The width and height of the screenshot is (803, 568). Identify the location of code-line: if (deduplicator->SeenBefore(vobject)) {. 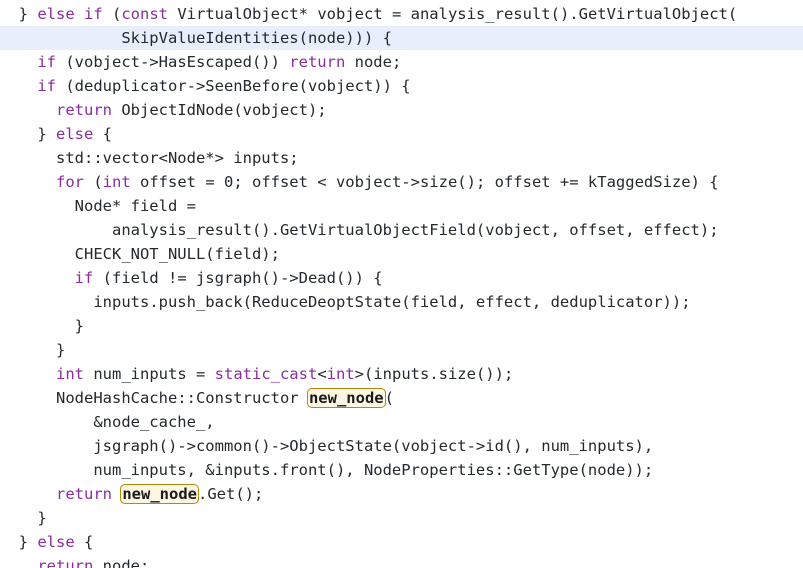
(401, 86).